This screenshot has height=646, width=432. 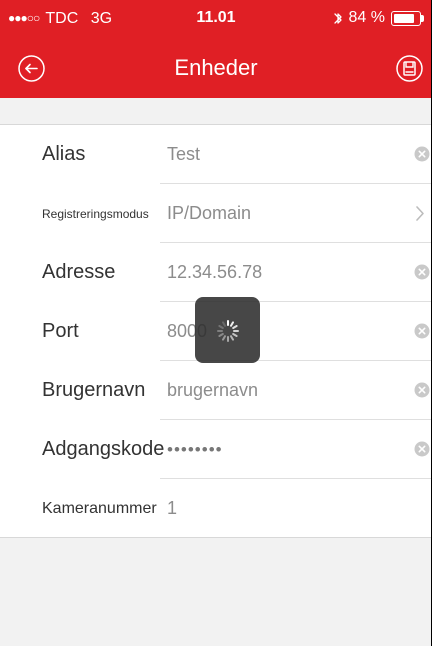 What do you see at coordinates (420, 213) in the screenshot?
I see `chevron-right-icon` at bounding box center [420, 213].